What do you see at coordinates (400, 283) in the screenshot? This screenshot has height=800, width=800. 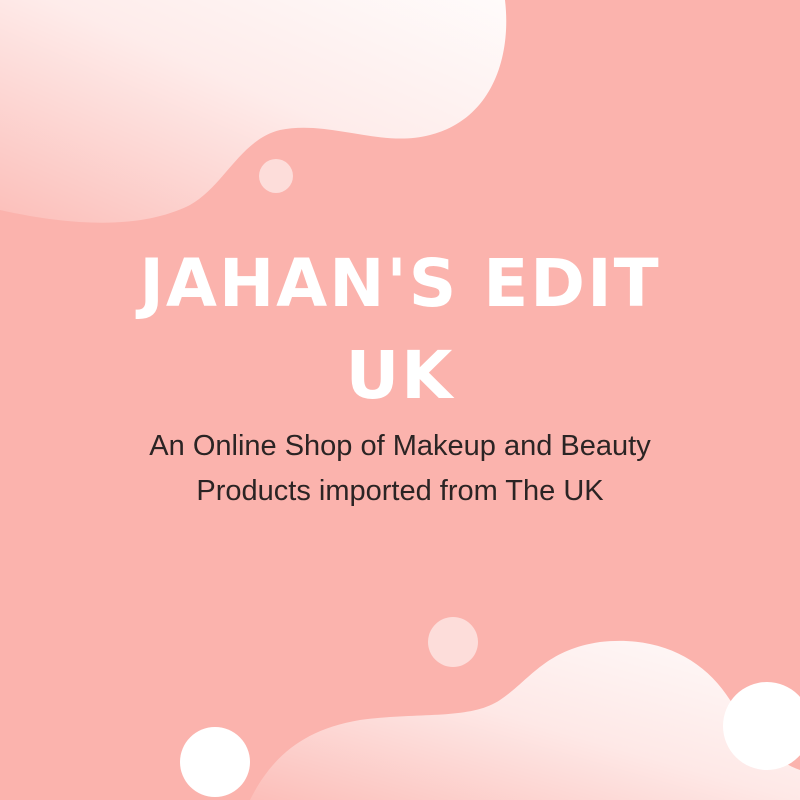 I see `brand-title-line-1: JAHAN'S EDIT` at bounding box center [400, 283].